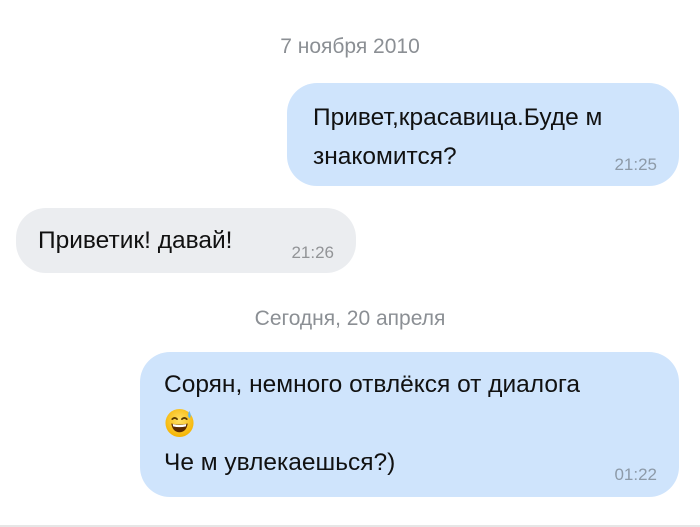 This screenshot has height=527, width=700. I want to click on message-time: 21:26, so click(312, 252).